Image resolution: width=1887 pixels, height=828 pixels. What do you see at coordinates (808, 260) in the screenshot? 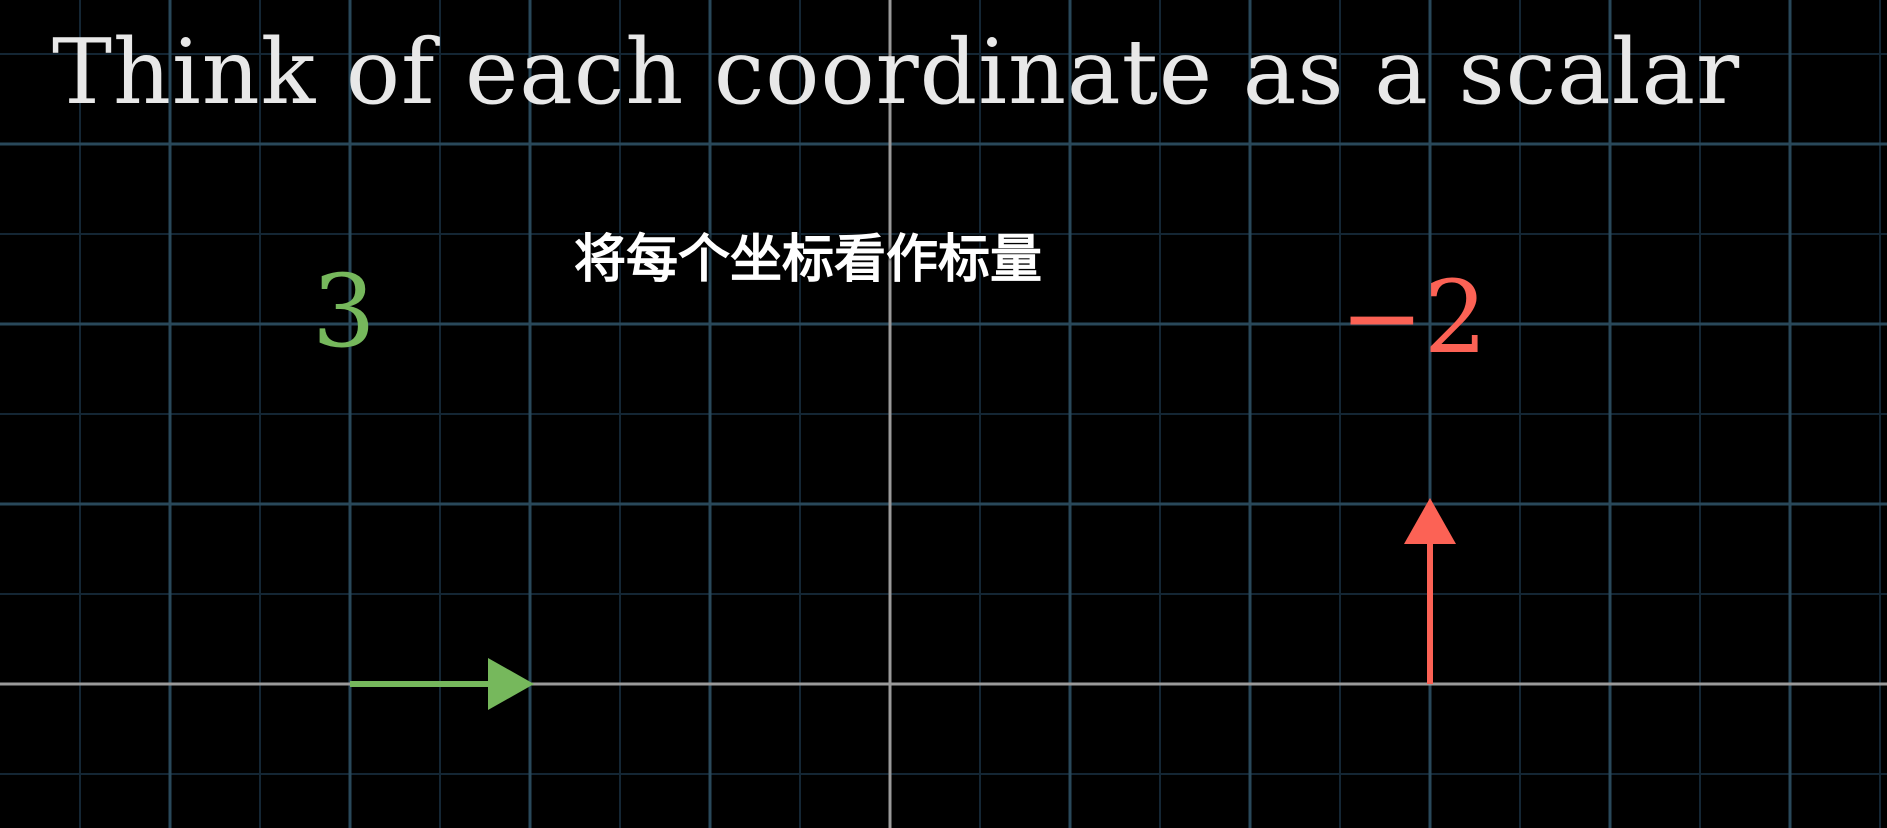
I see `chinese-subtitle: 将每个坐标看作标量` at bounding box center [808, 260].